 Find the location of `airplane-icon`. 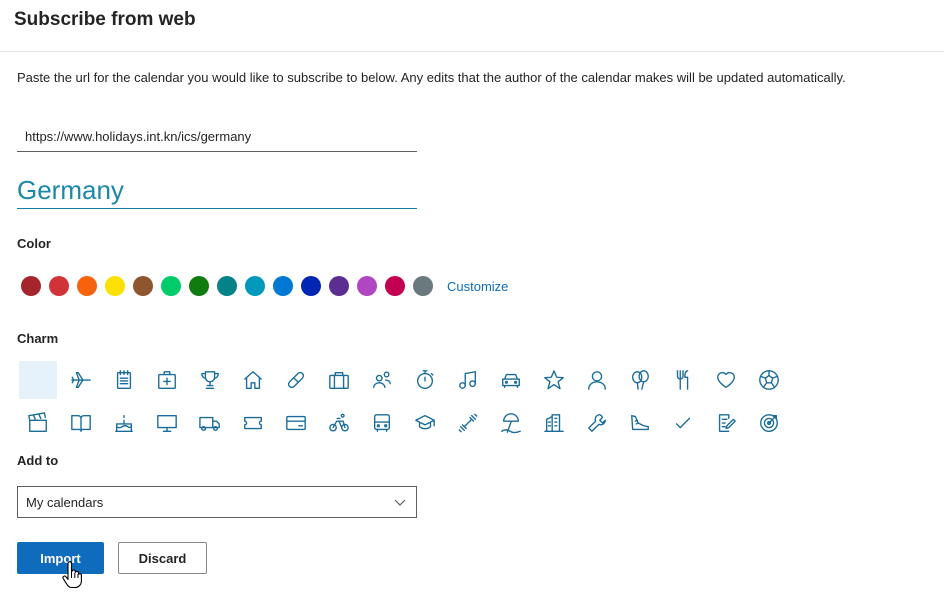

airplane-icon is located at coordinates (81, 380).